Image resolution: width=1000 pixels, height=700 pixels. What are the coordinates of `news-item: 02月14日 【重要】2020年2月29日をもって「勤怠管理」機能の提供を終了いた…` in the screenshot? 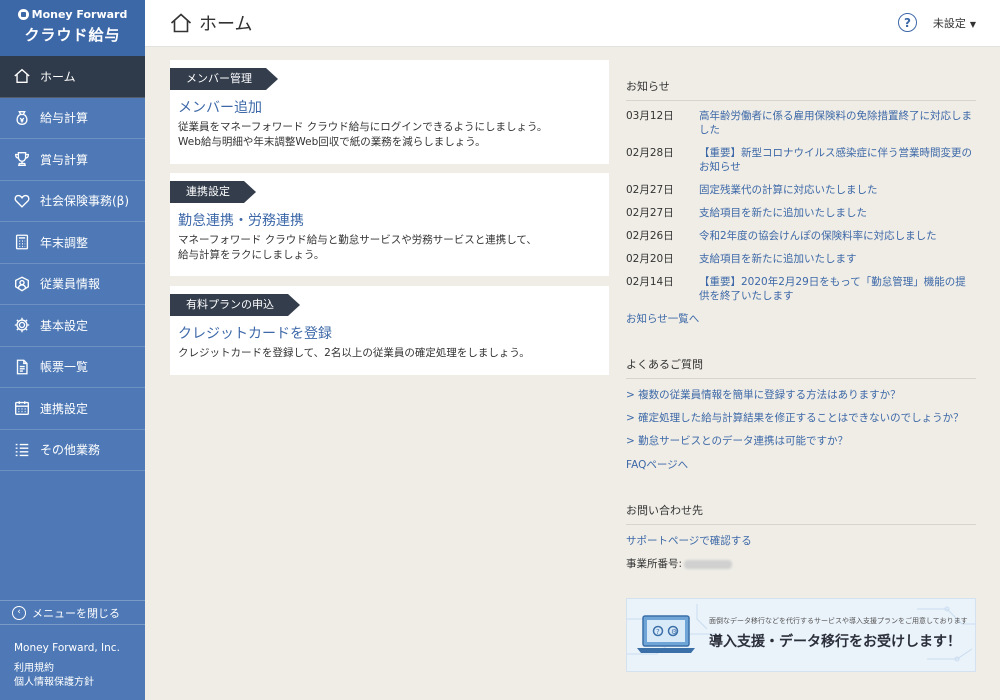 It's located at (801, 289).